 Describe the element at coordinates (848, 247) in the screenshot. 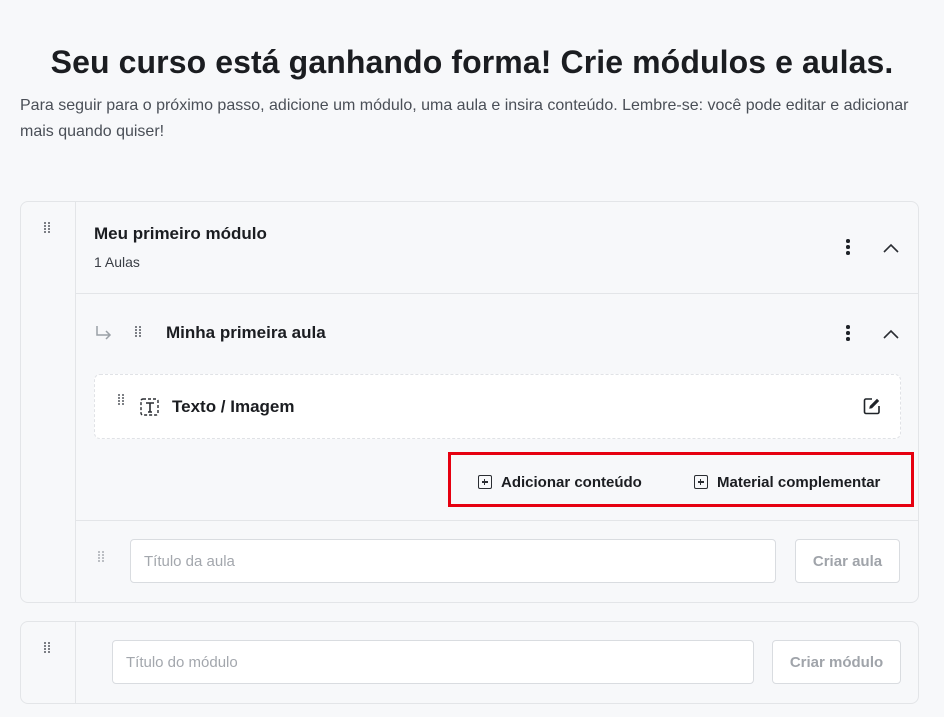

I see `module-more-options-icon` at that location.